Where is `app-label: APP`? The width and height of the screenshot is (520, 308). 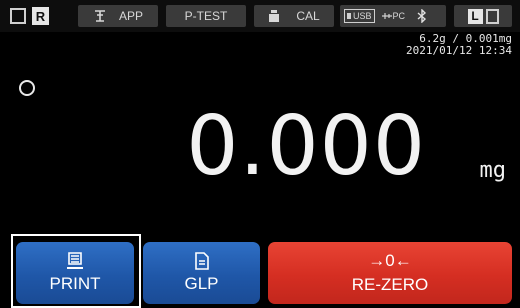 app-label: APP is located at coordinates (130, 16).